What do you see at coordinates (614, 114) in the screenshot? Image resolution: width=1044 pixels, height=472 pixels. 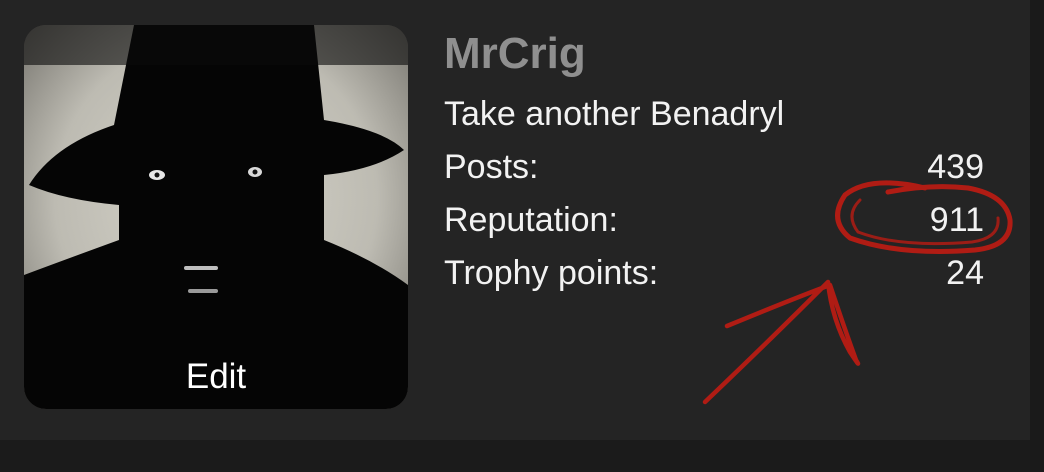 I see `user-title: Take another Benadryl` at bounding box center [614, 114].